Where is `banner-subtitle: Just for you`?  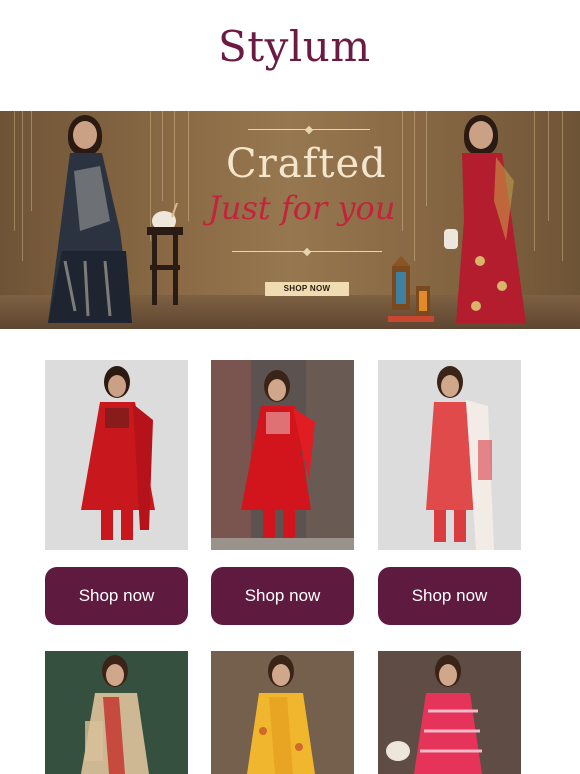
banner-subtitle: Just for you is located at coordinates (302, 208).